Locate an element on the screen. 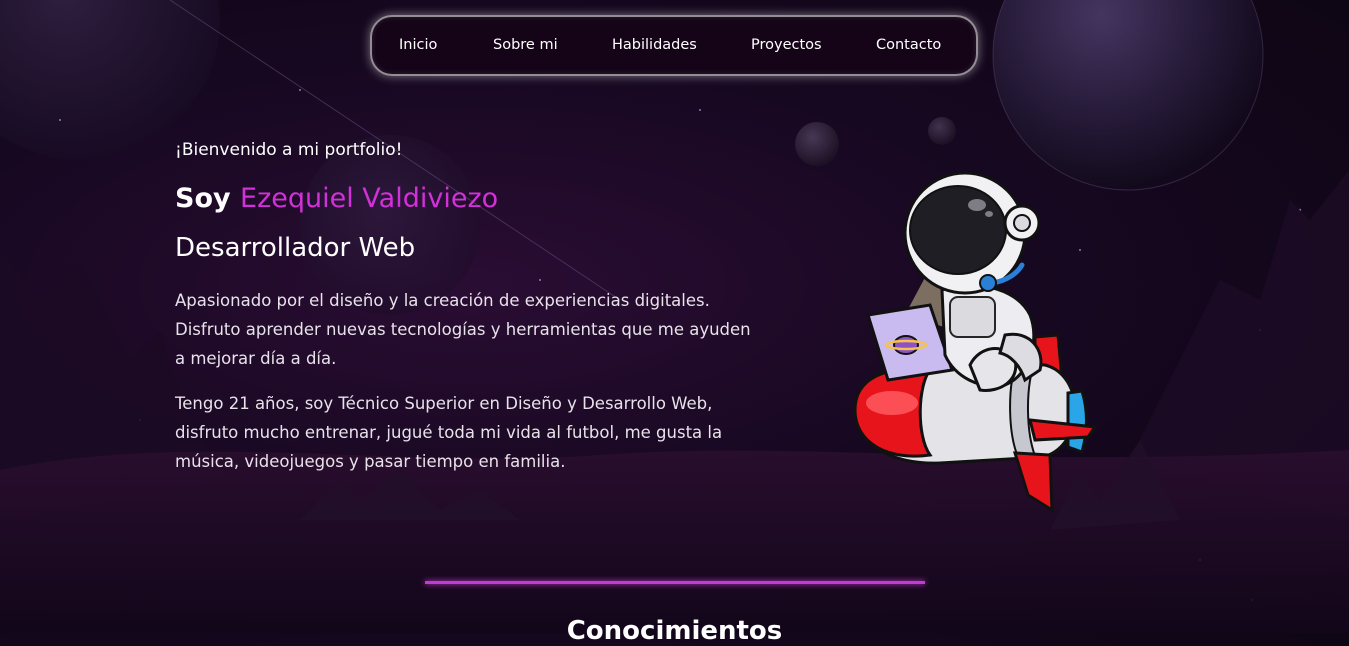 The image size is (1349, 646). role-title: Desarrollador Web is located at coordinates (295, 248).